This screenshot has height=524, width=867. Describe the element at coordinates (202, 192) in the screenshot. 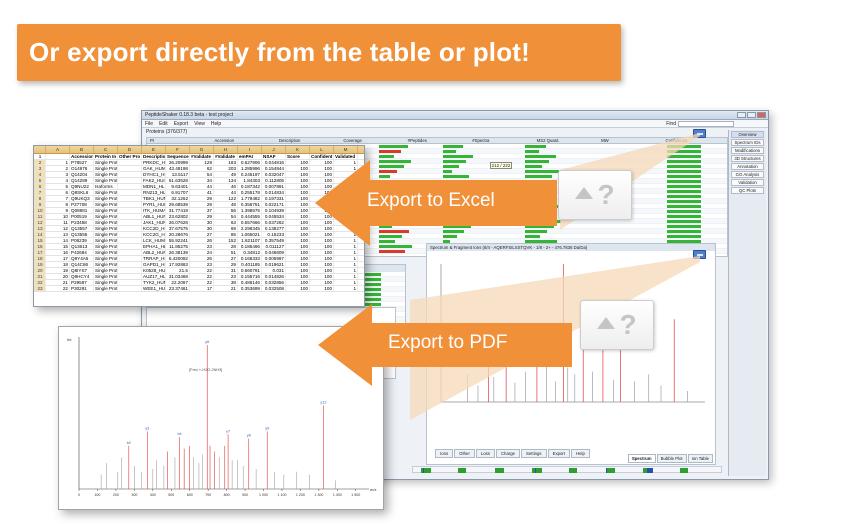

I see `excel-cell: 41` at that location.